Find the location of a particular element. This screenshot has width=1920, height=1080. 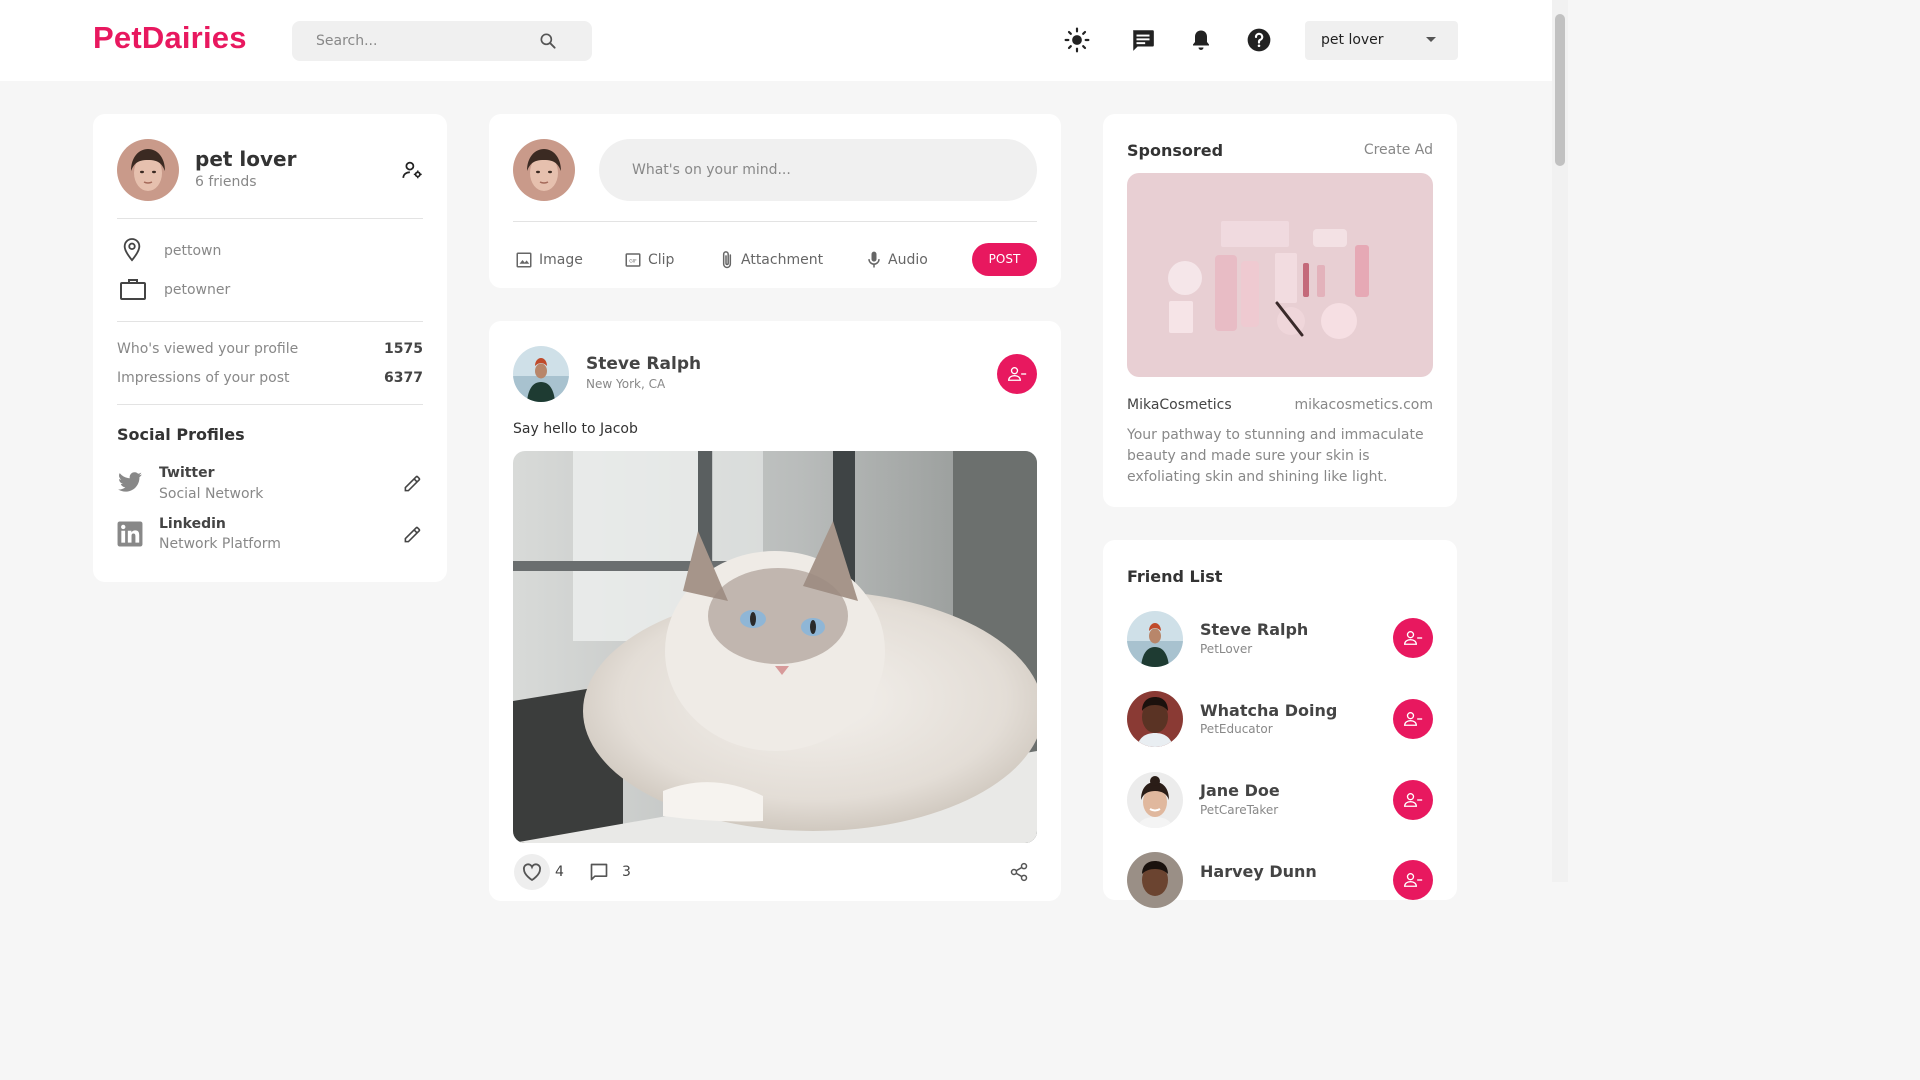

stat-value-profile-views: 1575 is located at coordinates (403, 349).